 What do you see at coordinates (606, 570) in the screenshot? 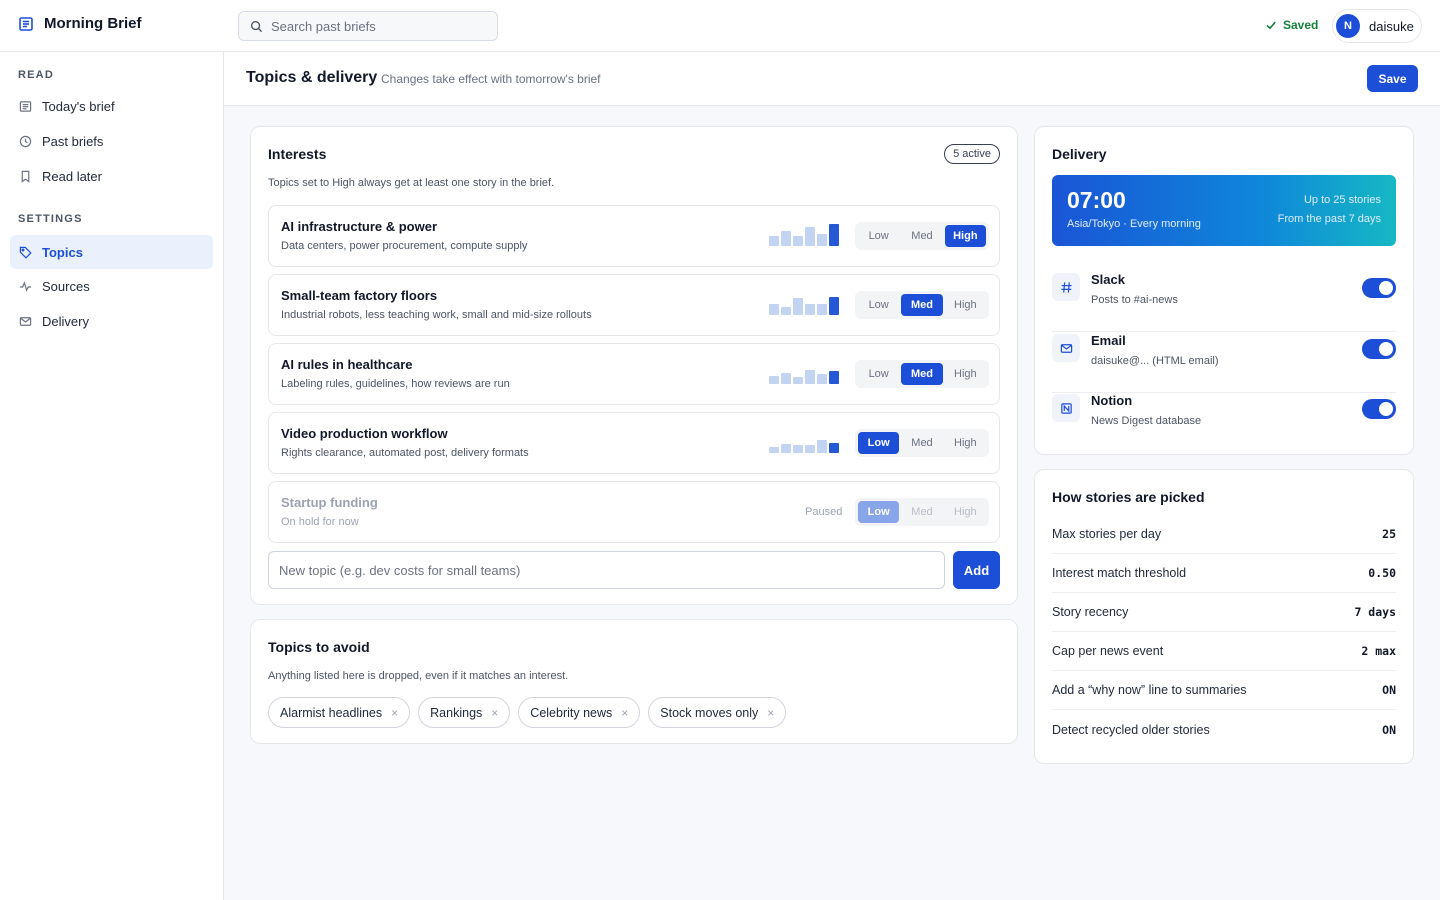
I see `new-topic-input` at bounding box center [606, 570].